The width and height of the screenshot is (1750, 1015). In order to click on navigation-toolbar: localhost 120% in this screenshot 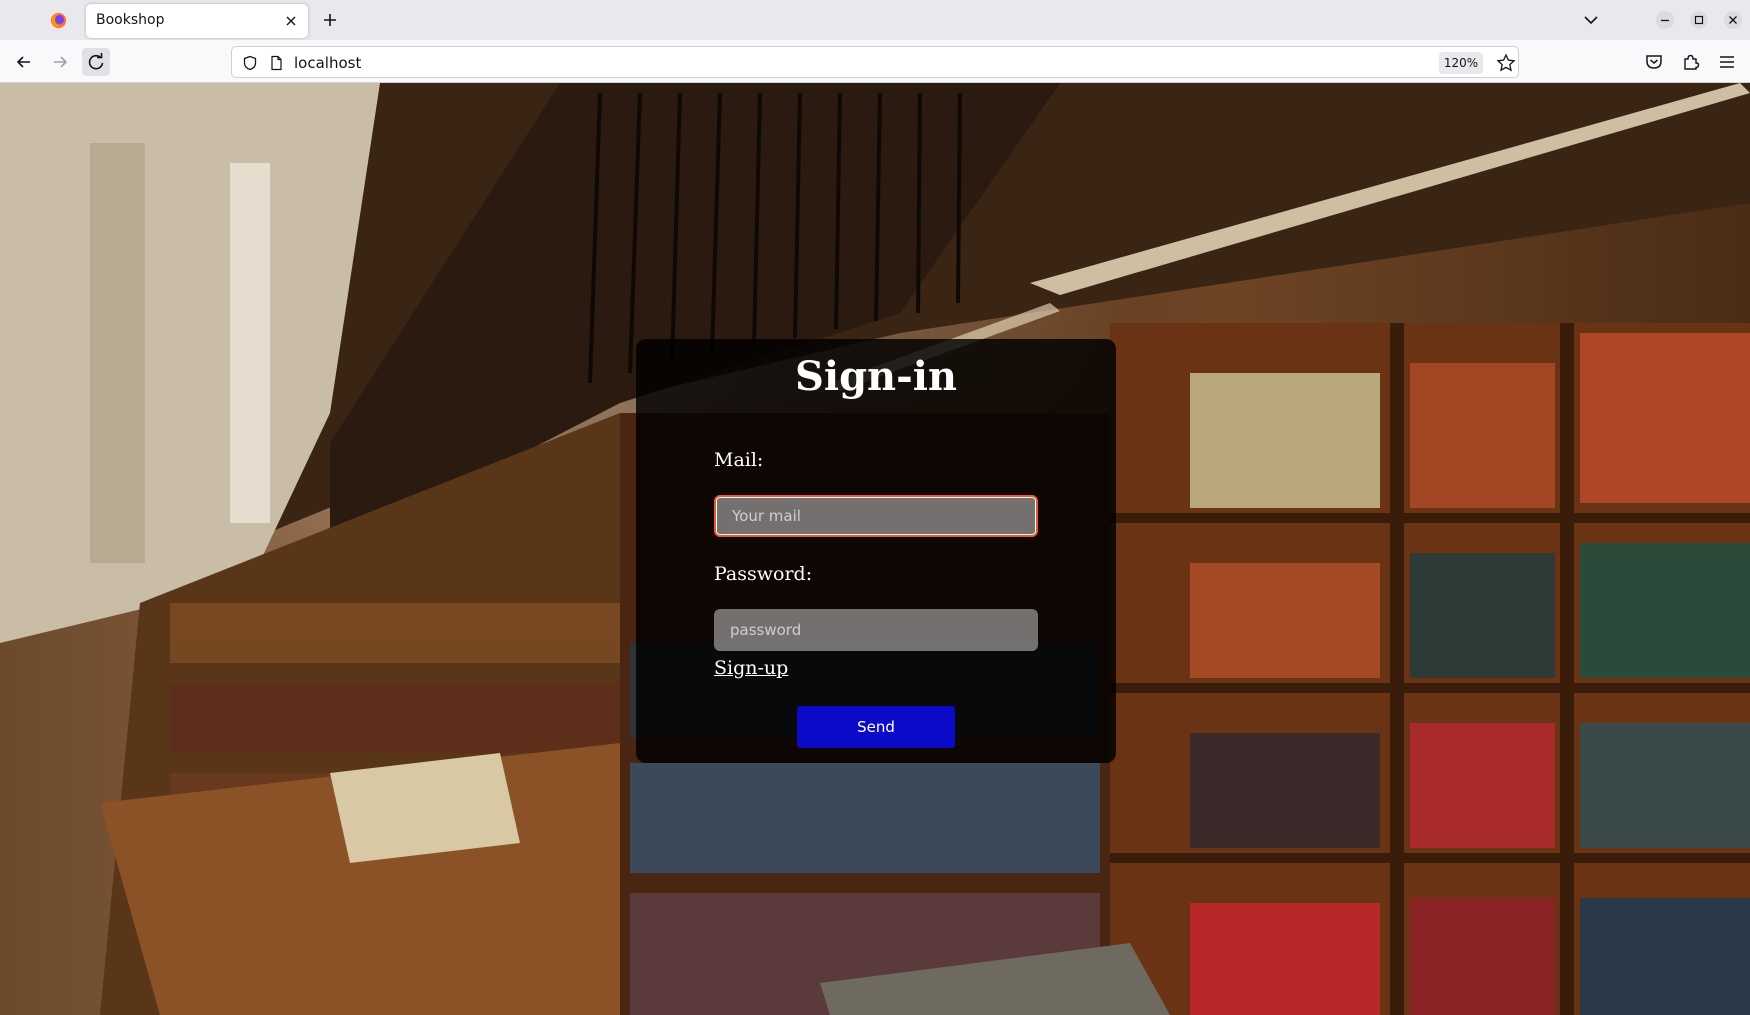, I will do `click(875, 61)`.